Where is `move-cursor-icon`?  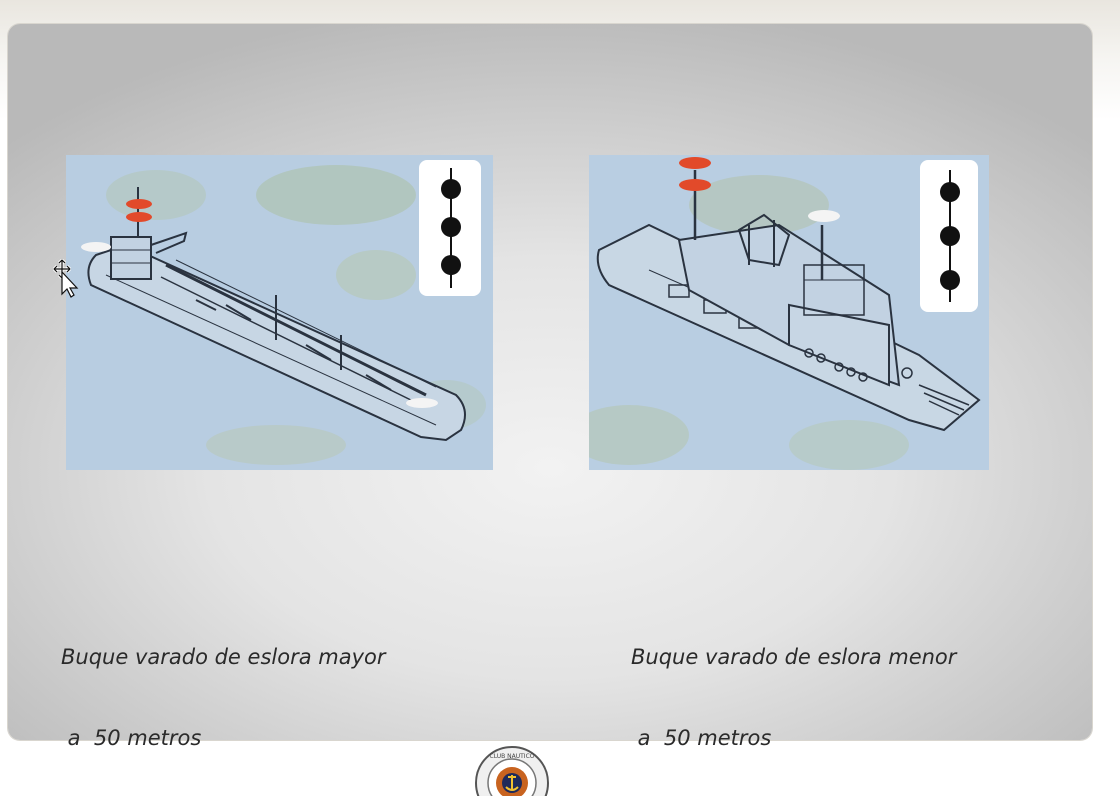 move-cursor-icon is located at coordinates (66, 280).